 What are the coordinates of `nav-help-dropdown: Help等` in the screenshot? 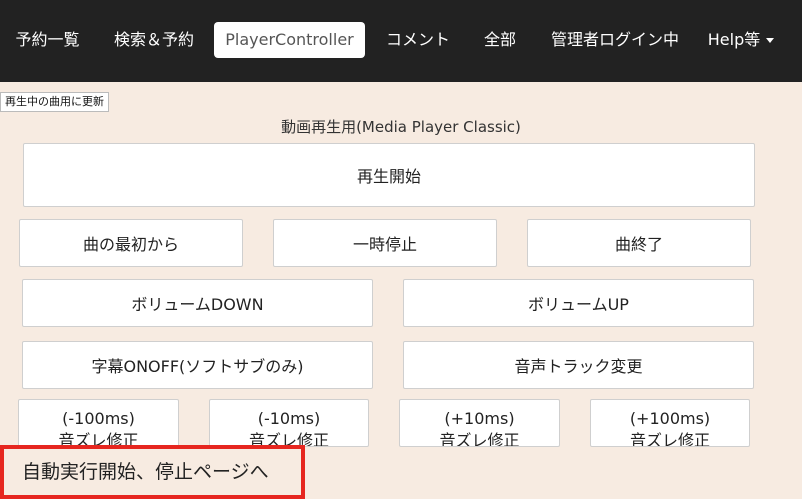 It's located at (741, 40).